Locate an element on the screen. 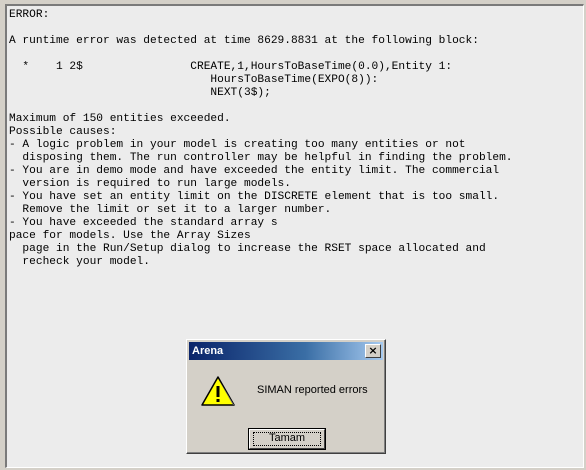 The width and height of the screenshot is (586, 470). log-line: version is required to run large models. is located at coordinates (150, 184).